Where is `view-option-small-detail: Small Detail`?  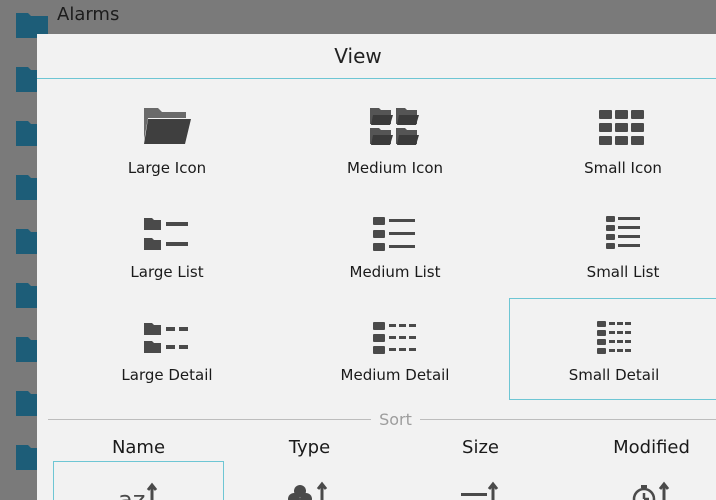 view-option-small-detail: Small Detail is located at coordinates (612, 349).